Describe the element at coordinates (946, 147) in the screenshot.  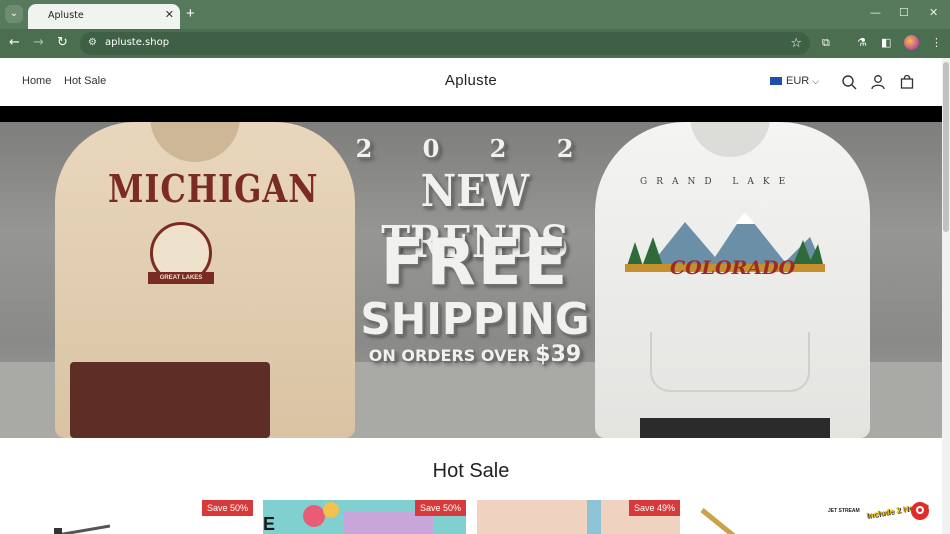
I see `scrollbar-thumb` at that location.